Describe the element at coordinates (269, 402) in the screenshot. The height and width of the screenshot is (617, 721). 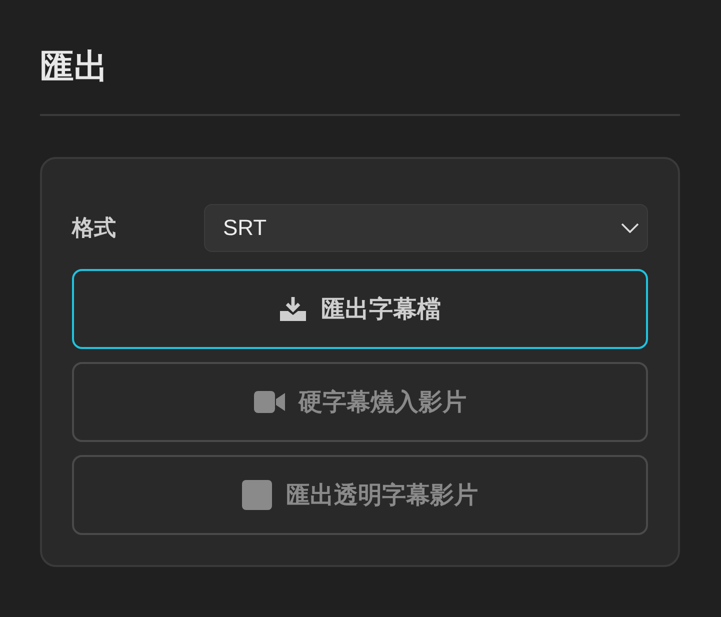
I see `video-camera-icon` at that location.